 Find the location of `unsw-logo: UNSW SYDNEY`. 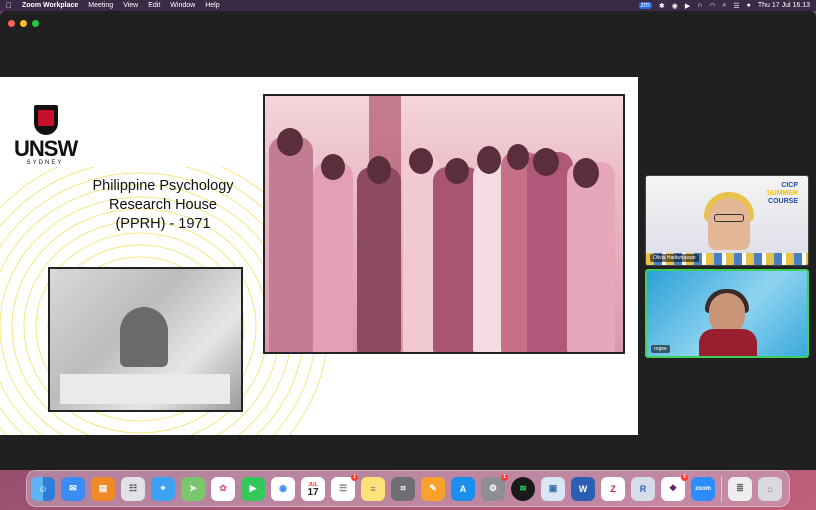

unsw-logo: UNSW SYDNEY is located at coordinates (47, 135).